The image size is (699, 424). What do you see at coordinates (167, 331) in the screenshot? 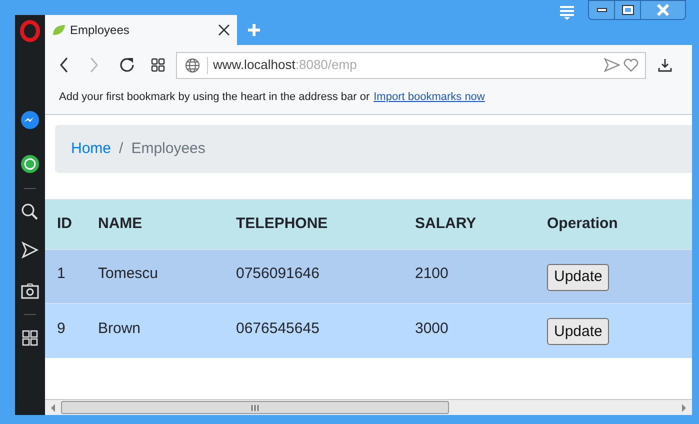
I see `table-cell: Brown` at bounding box center [167, 331].